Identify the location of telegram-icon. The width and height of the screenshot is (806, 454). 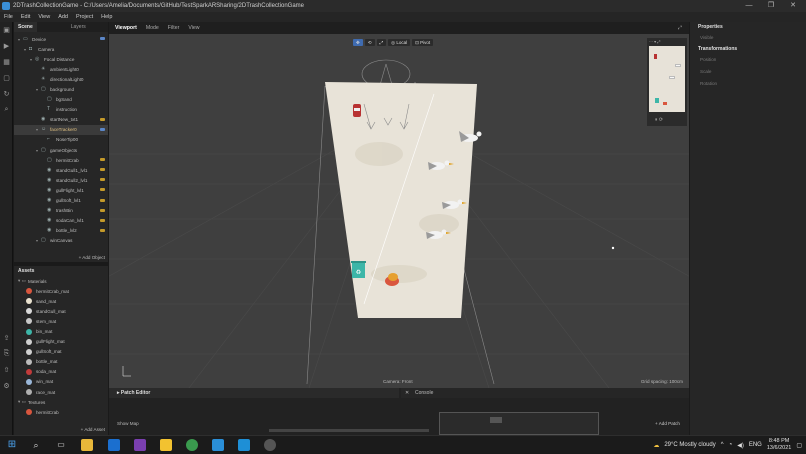
(244, 445).